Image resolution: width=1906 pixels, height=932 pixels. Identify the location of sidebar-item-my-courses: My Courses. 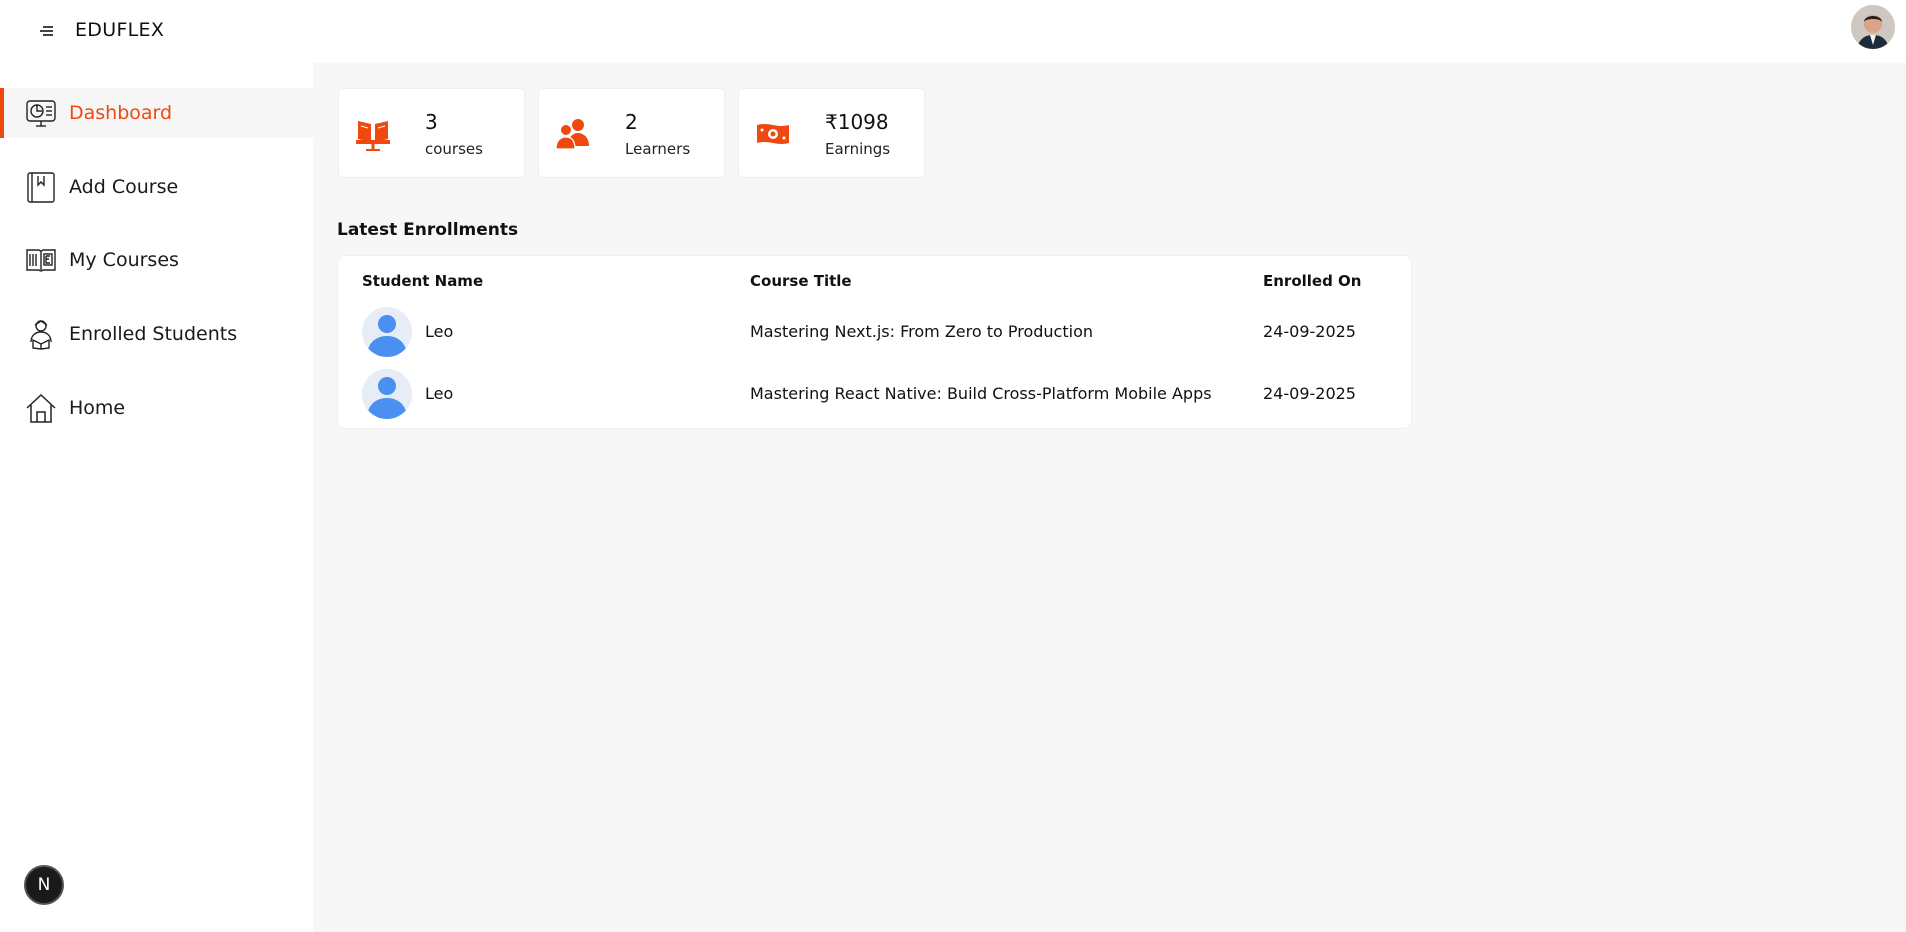
(156, 260).